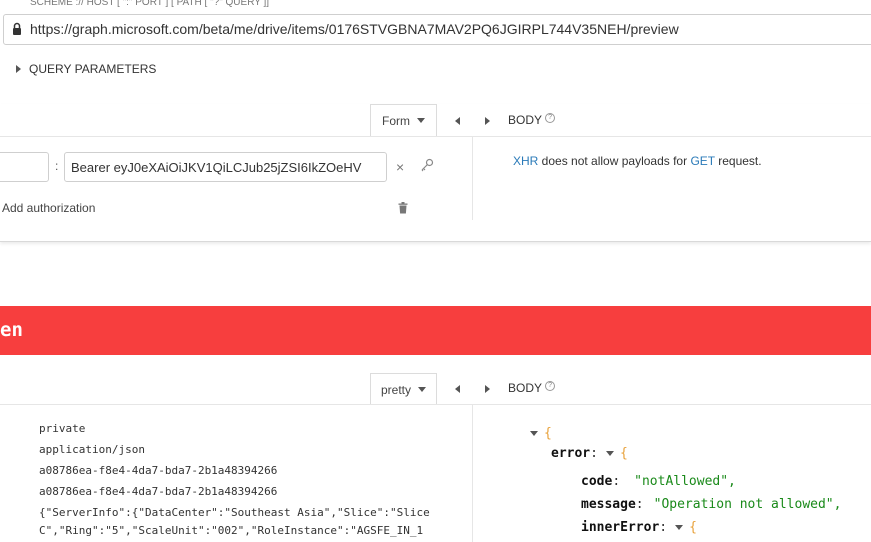 The image size is (871, 542). Describe the element at coordinates (48, 208) in the screenshot. I see `add-authorization-link: Add authorization` at that location.